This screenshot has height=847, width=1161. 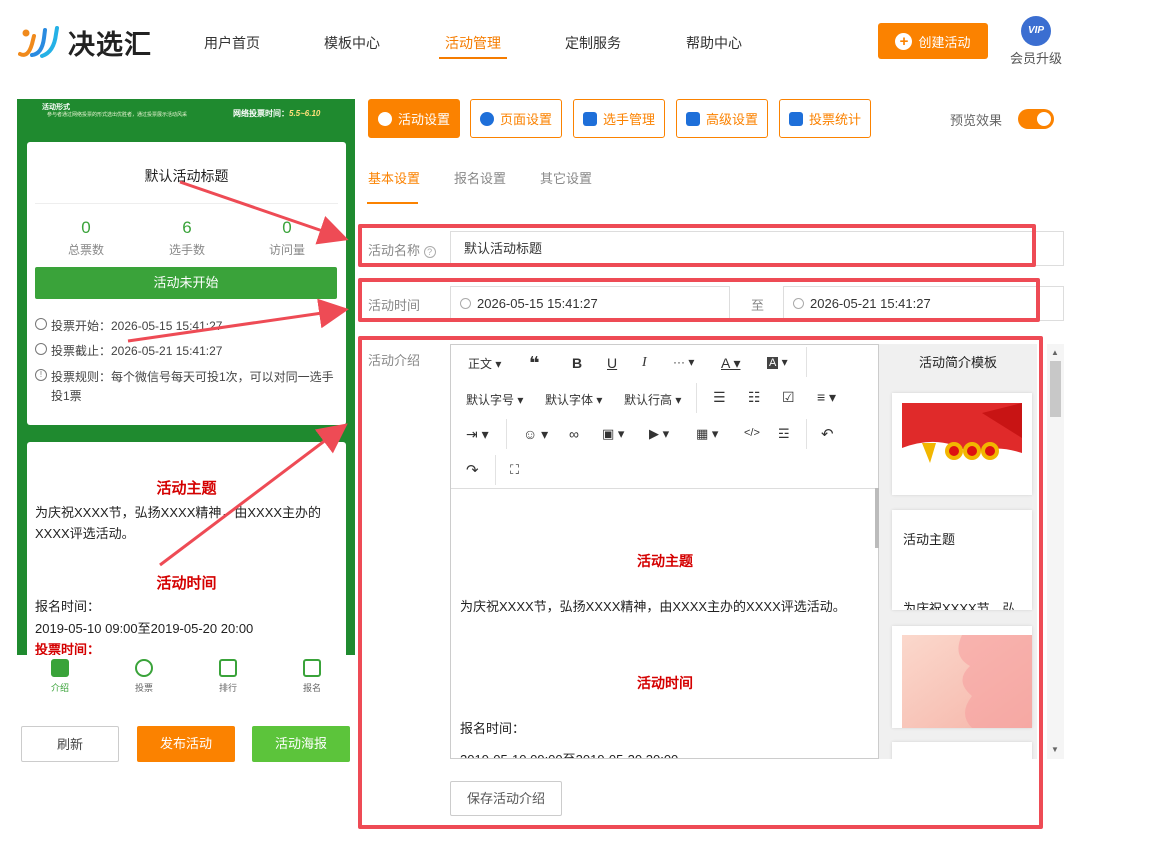 I want to click on preview-tab-rank: 排行, so click(x=228, y=676).